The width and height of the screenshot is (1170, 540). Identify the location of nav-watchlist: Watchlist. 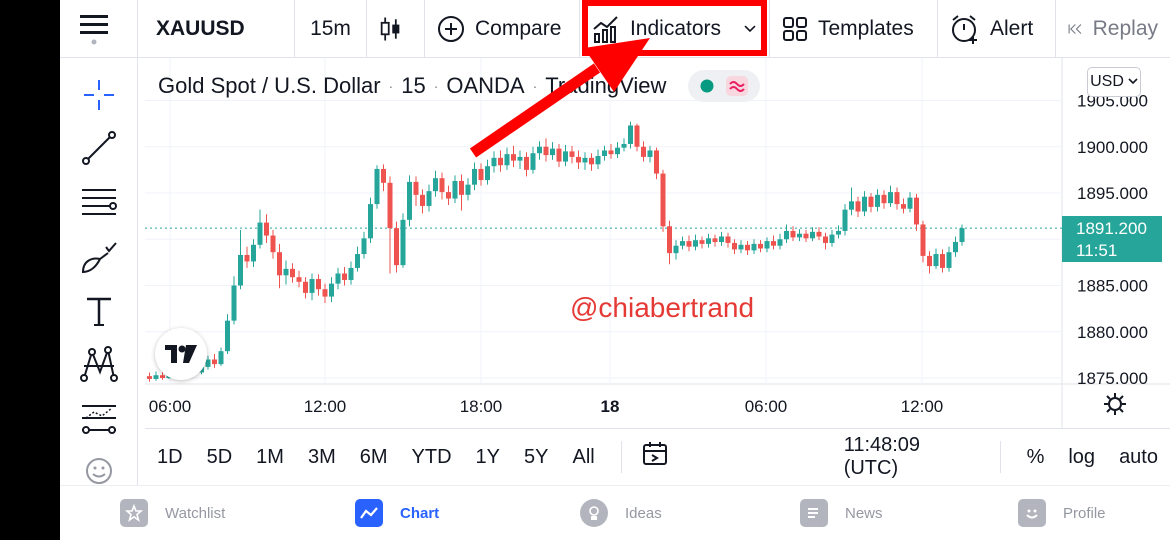
(172, 513).